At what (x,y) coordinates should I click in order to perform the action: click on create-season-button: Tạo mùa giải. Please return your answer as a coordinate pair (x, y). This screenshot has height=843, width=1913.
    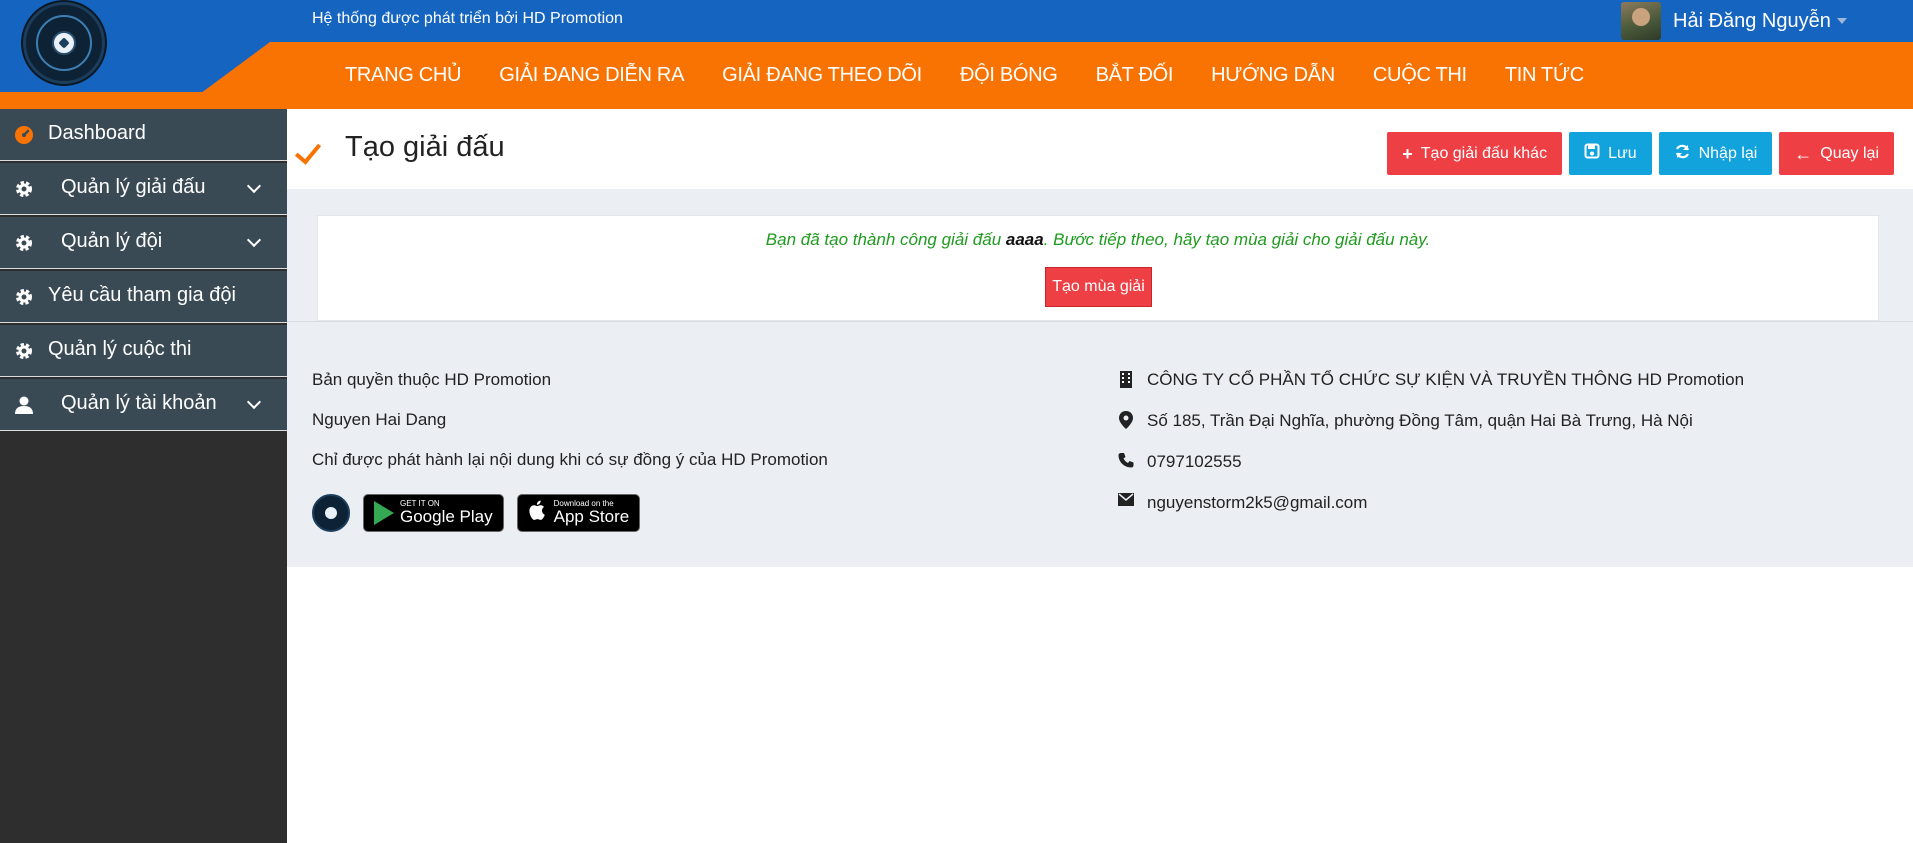
    Looking at the image, I should click on (1098, 287).